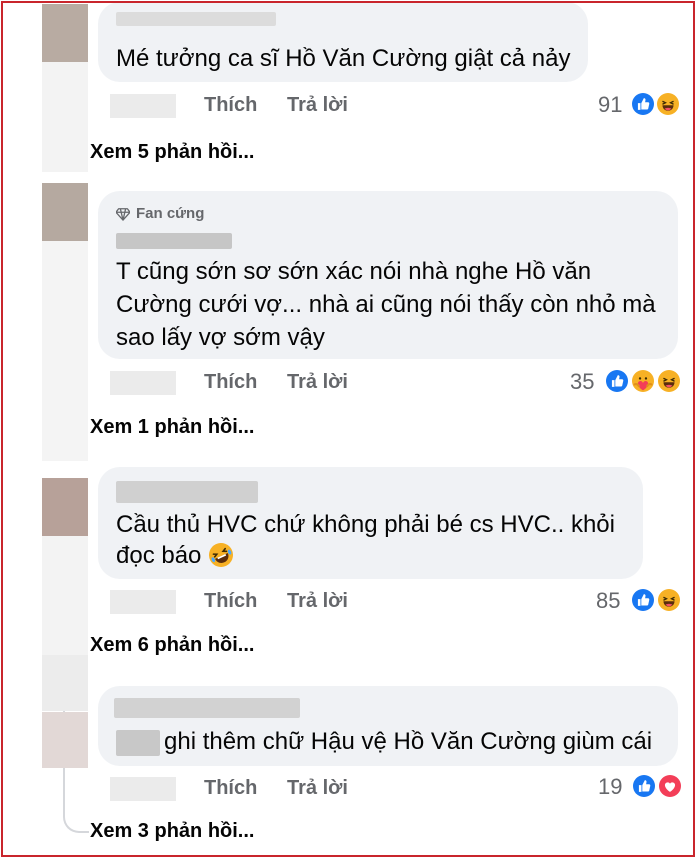 The width and height of the screenshot is (700, 862). I want to click on thread-curve, so click(76, 818).